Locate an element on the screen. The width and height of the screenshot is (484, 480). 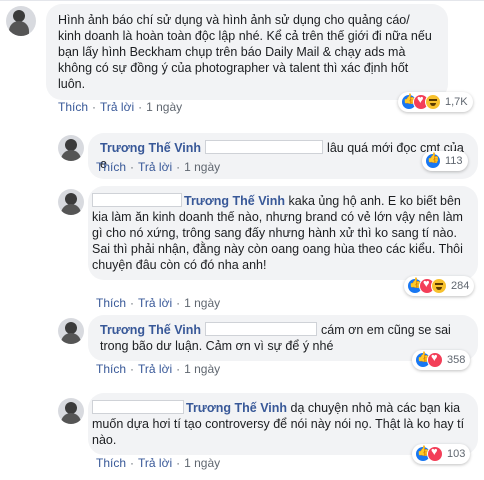
reaction-summary: 1,7K is located at coordinates (435, 102).